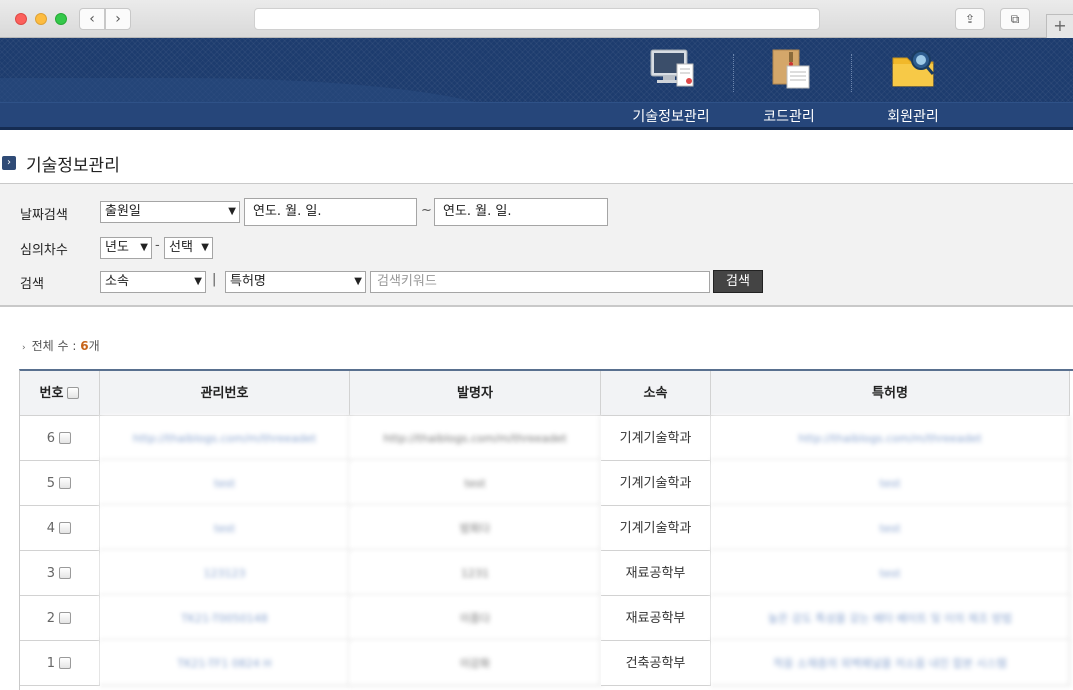 The height and width of the screenshot is (690, 1073). Describe the element at coordinates (181, 247) in the screenshot. I see `select-value: 선택` at that location.